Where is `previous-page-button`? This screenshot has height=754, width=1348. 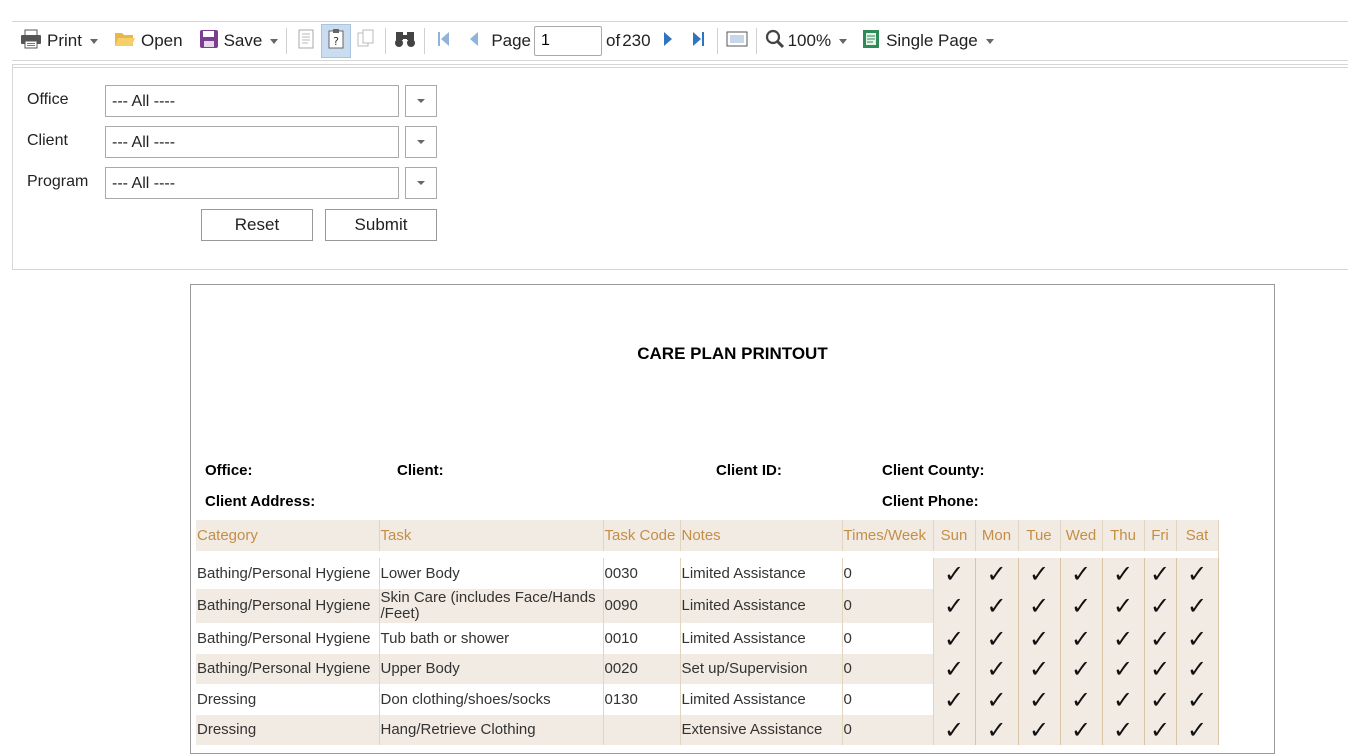
previous-page-button is located at coordinates (474, 41).